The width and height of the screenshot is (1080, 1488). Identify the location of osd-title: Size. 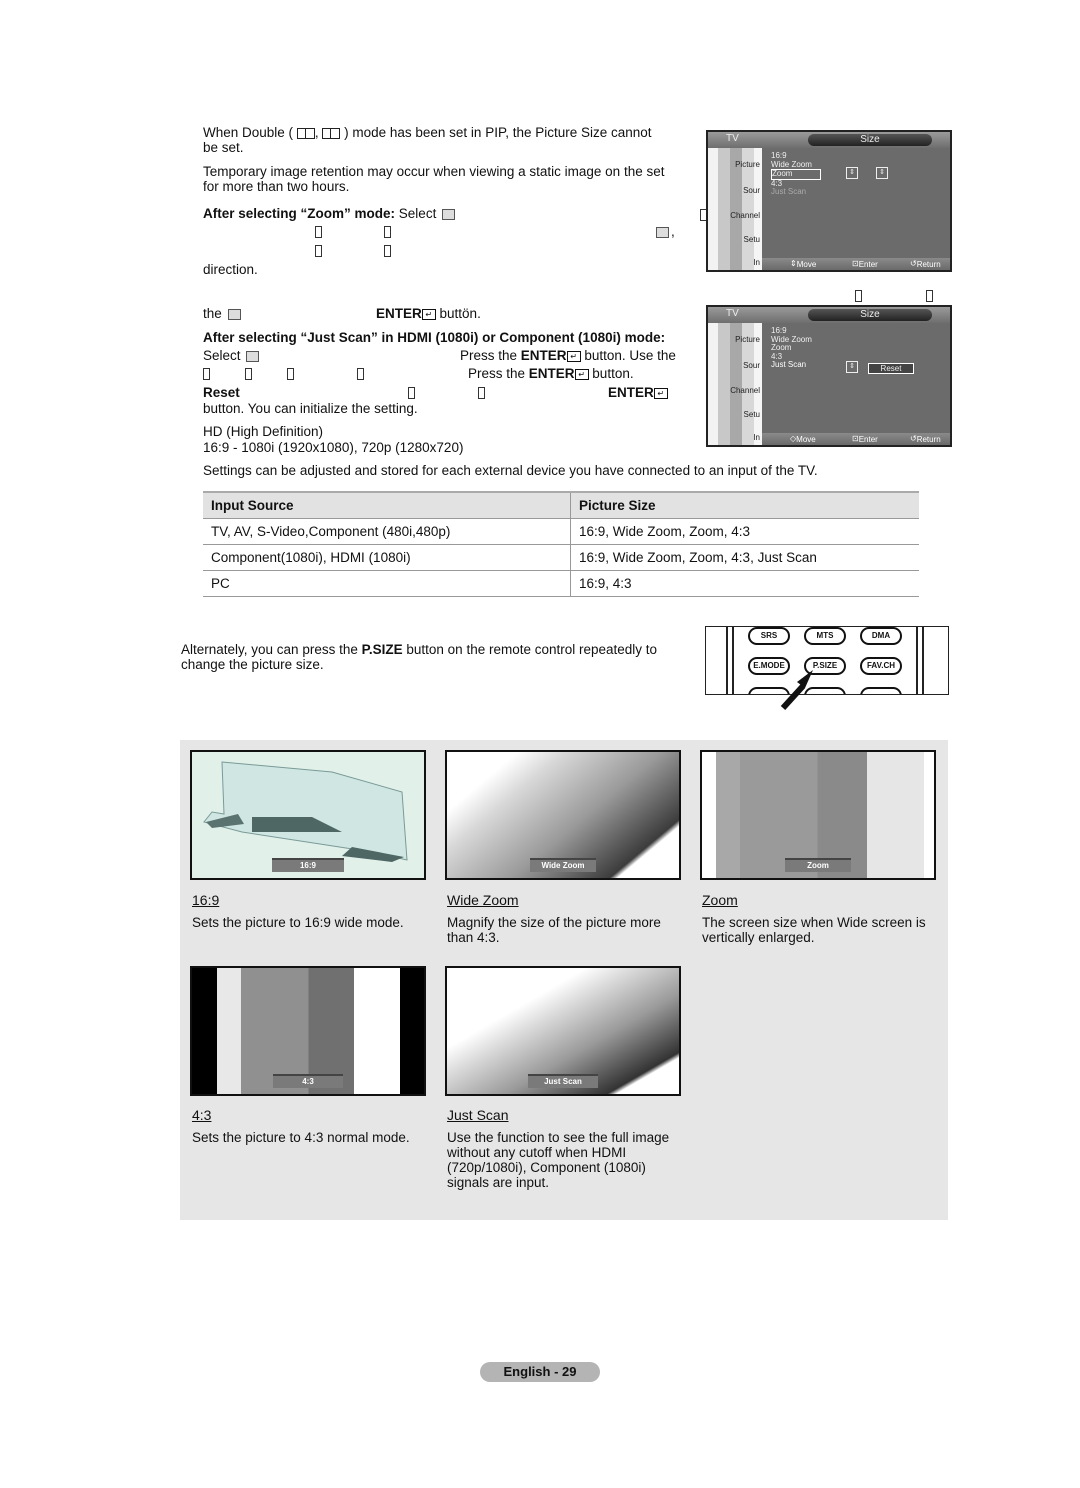
(870, 140).